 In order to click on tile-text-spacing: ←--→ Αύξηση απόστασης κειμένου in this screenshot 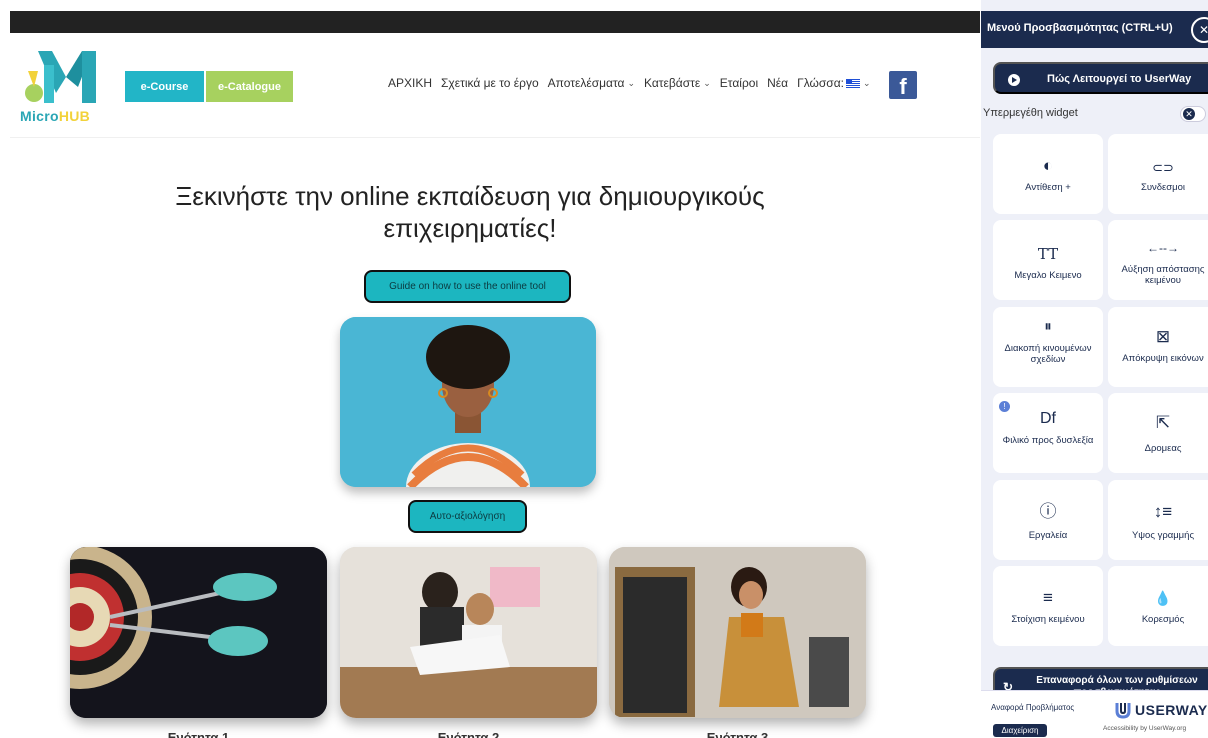, I will do `click(1158, 260)`.